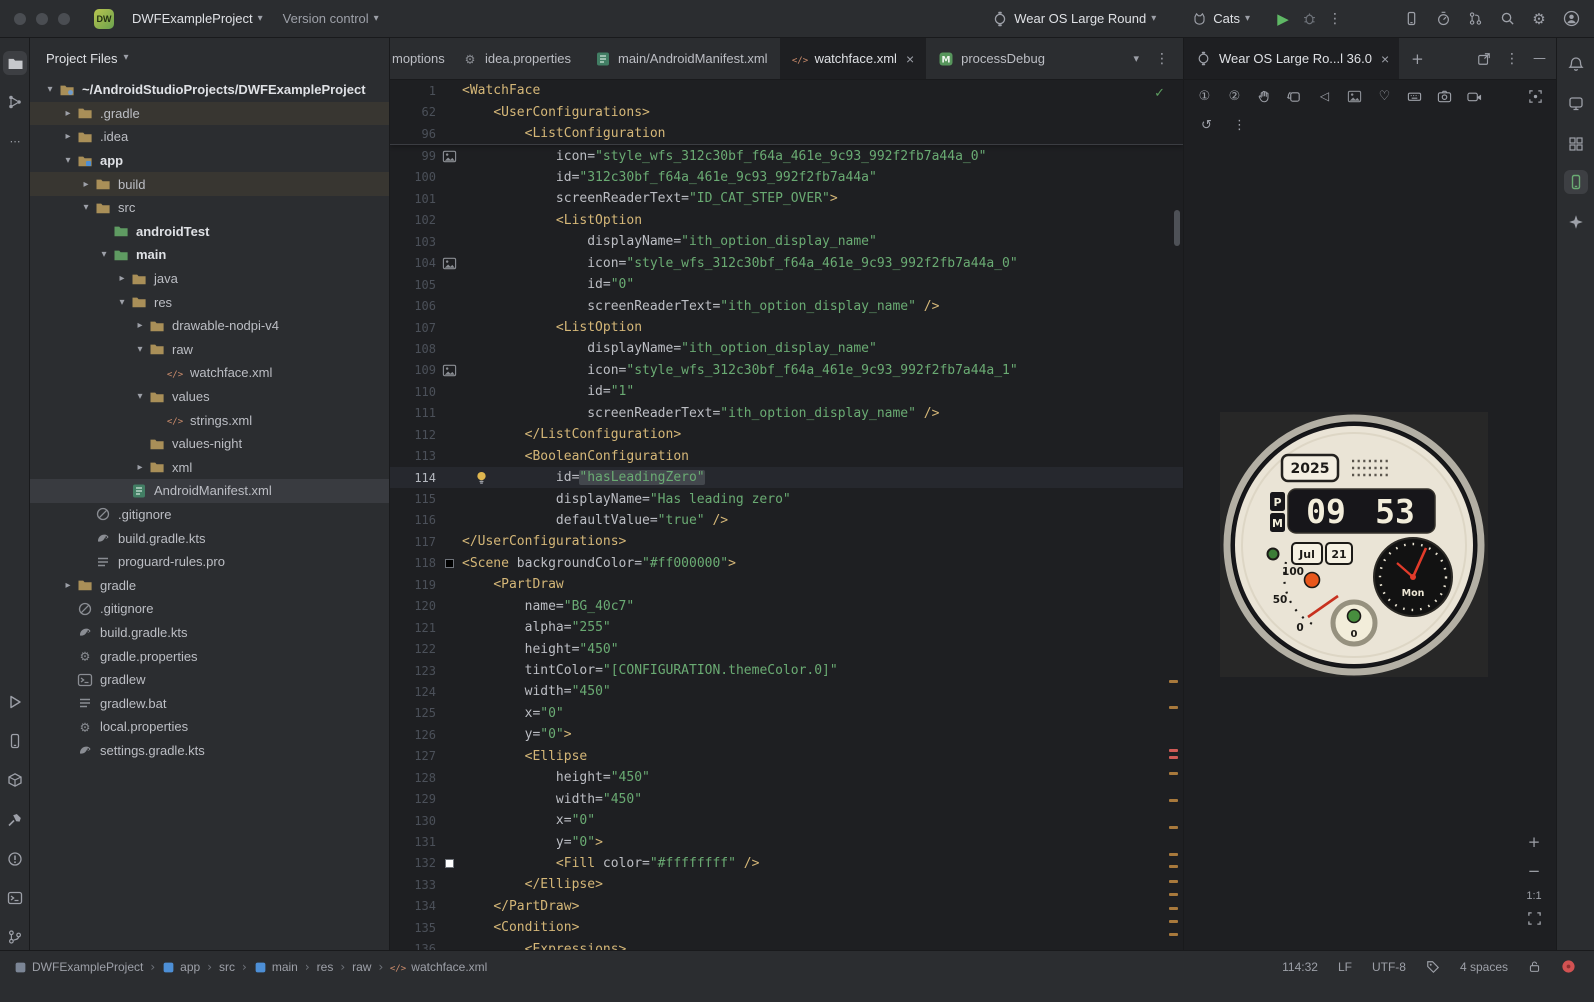 The width and height of the screenshot is (1594, 1002). What do you see at coordinates (1300, 967) in the screenshot?
I see `caret-position-widget: 114:32` at bounding box center [1300, 967].